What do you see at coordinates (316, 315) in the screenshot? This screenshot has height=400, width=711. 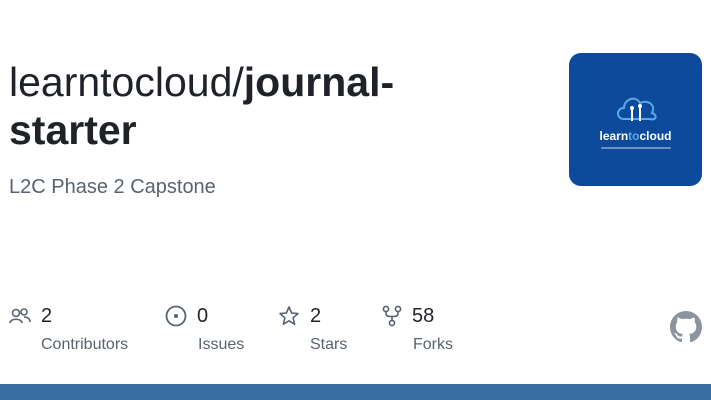 I see `stars-count: 2` at bounding box center [316, 315].